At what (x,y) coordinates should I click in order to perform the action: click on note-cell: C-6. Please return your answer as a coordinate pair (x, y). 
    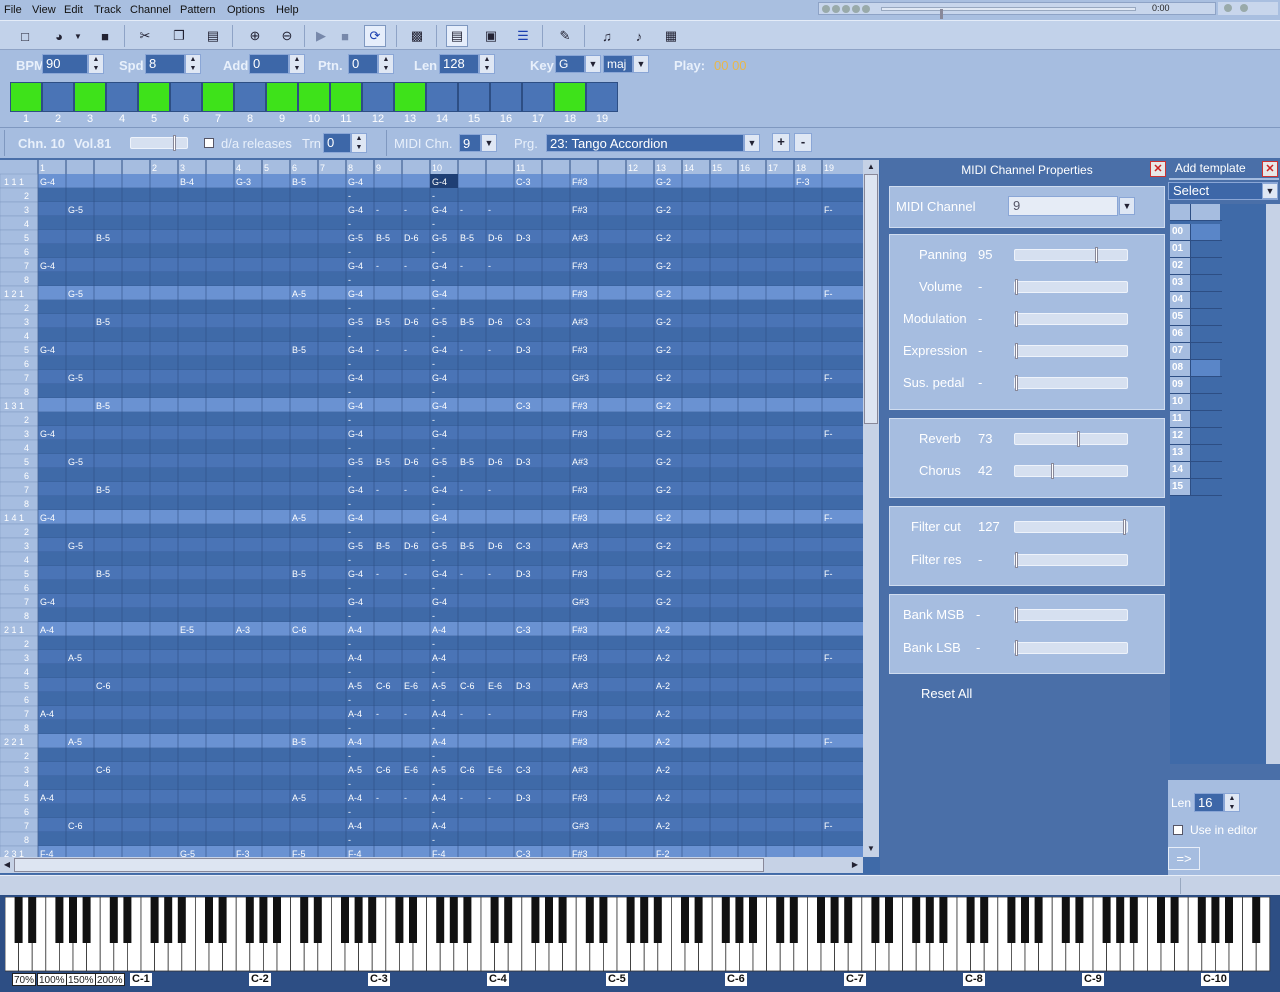
    Looking at the image, I should click on (299, 630).